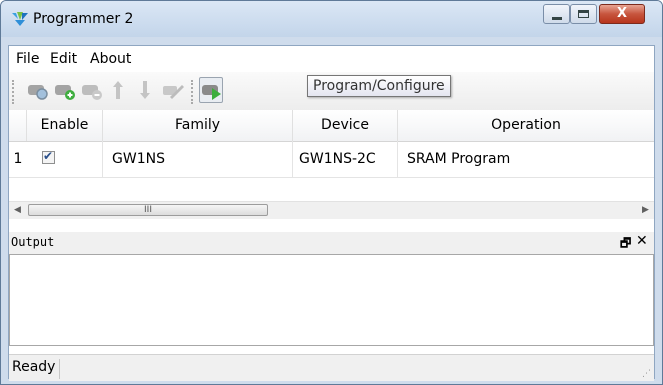 The image size is (663, 385). I want to click on scan-icon, so click(38, 92).